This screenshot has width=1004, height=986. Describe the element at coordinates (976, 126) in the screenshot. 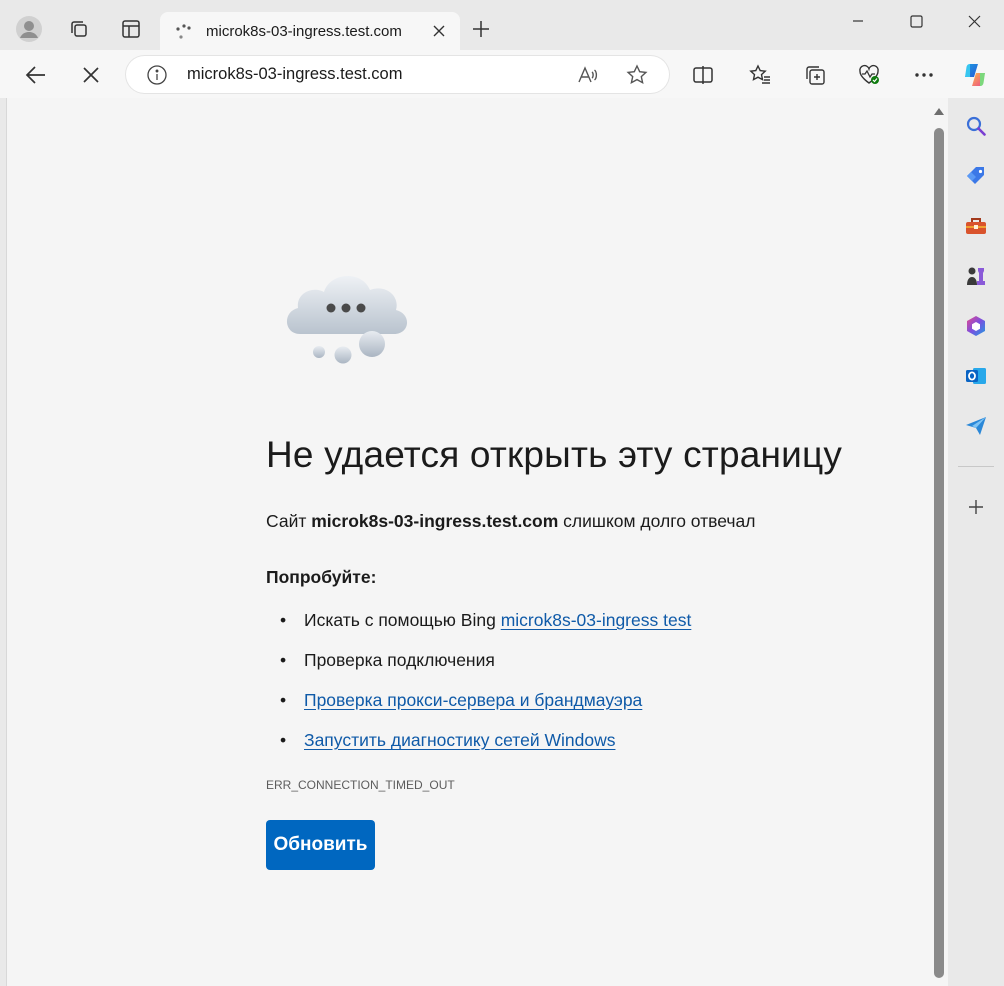

I see `search-icon` at that location.